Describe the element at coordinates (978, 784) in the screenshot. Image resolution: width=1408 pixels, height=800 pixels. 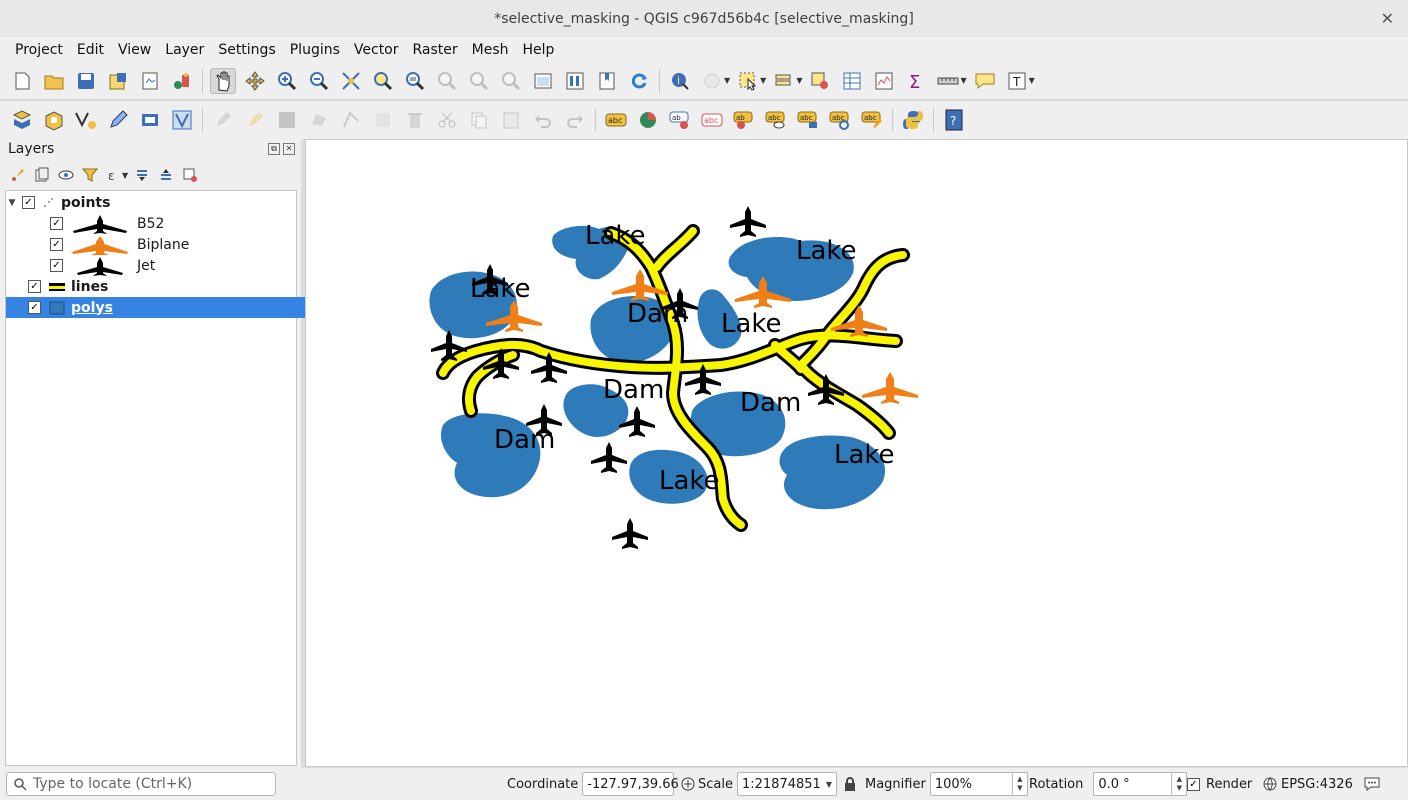
I see `magnifier-spinbox: 100% ▲ ▼` at that location.